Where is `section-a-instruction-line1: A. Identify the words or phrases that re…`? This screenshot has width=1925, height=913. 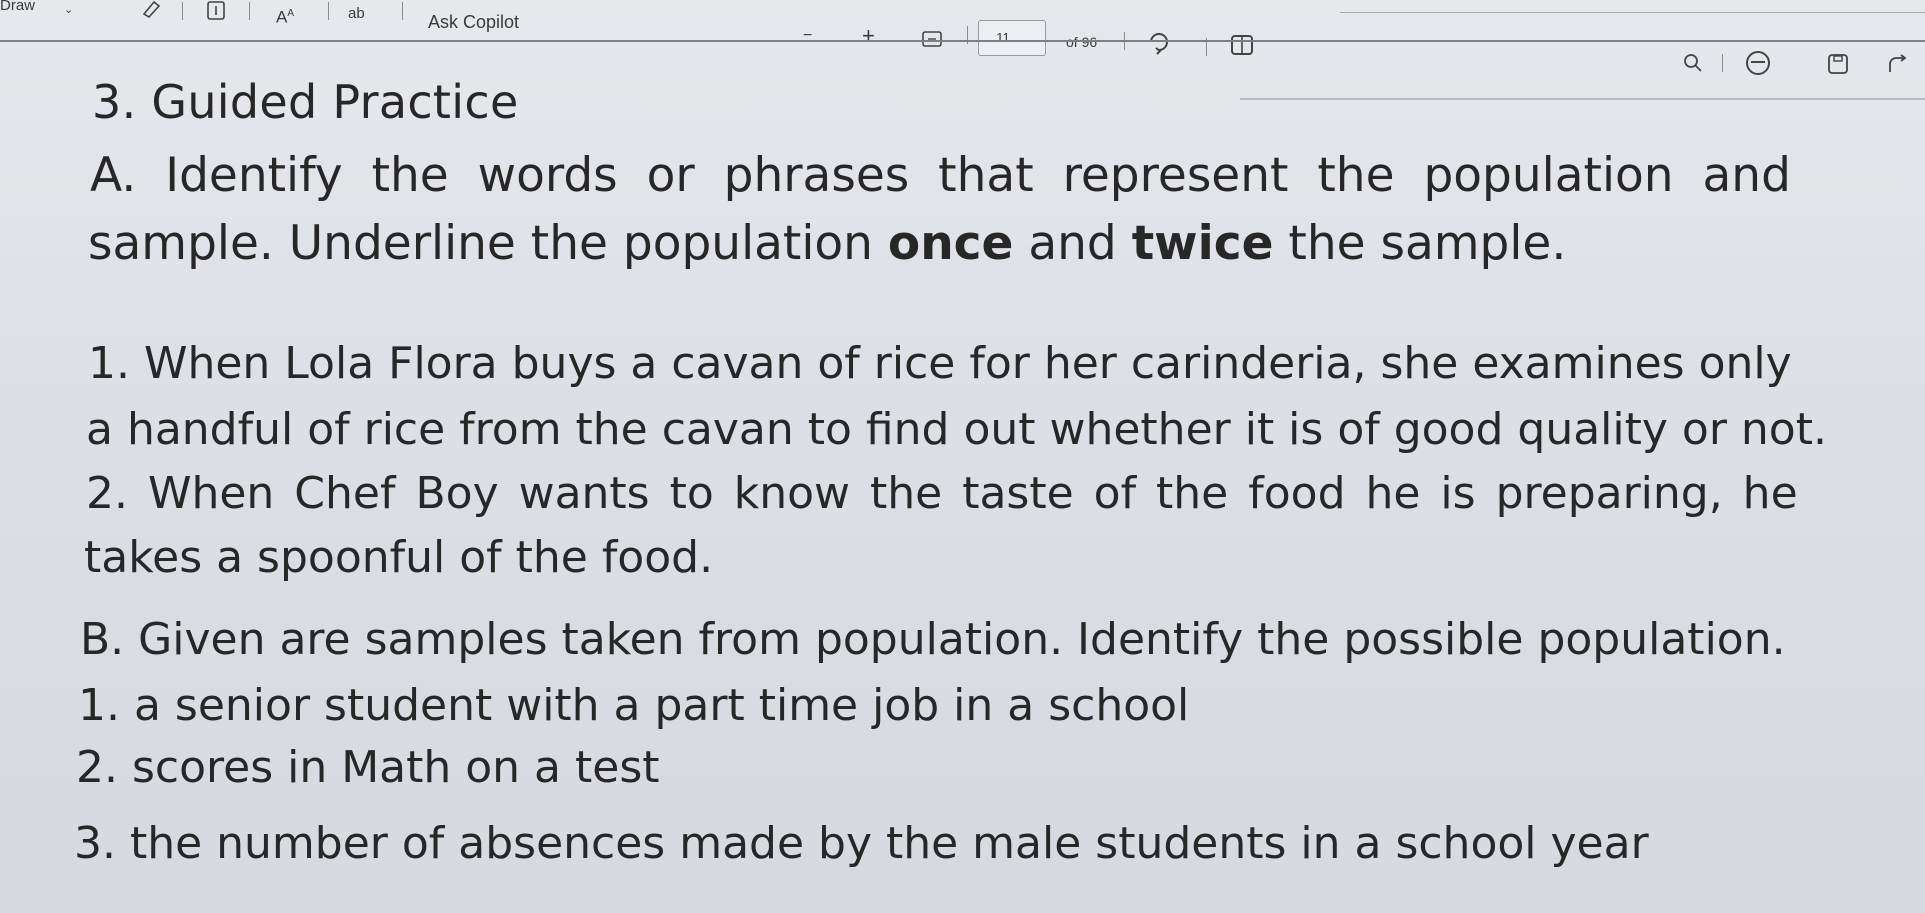 section-a-instruction-line1: A. Identify the words or phrases that re… is located at coordinates (940, 175).